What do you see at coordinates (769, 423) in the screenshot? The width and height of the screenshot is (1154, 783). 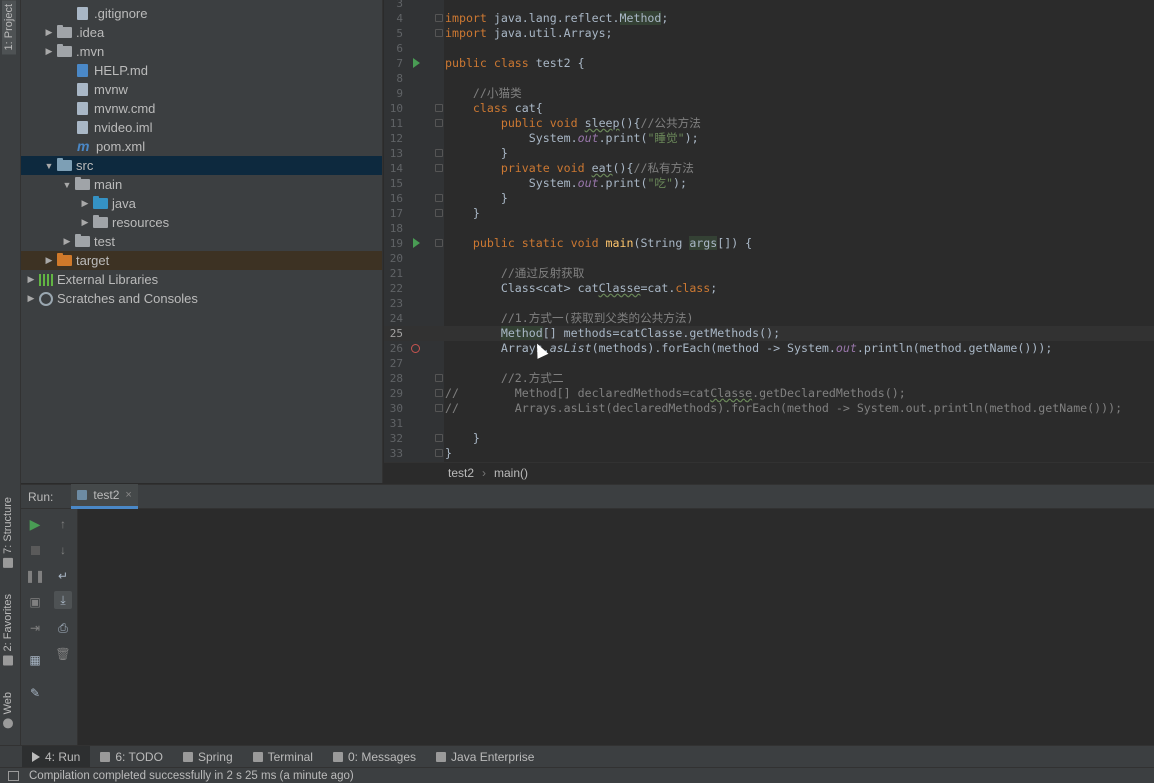 I see `code-line: 31` at bounding box center [769, 423].